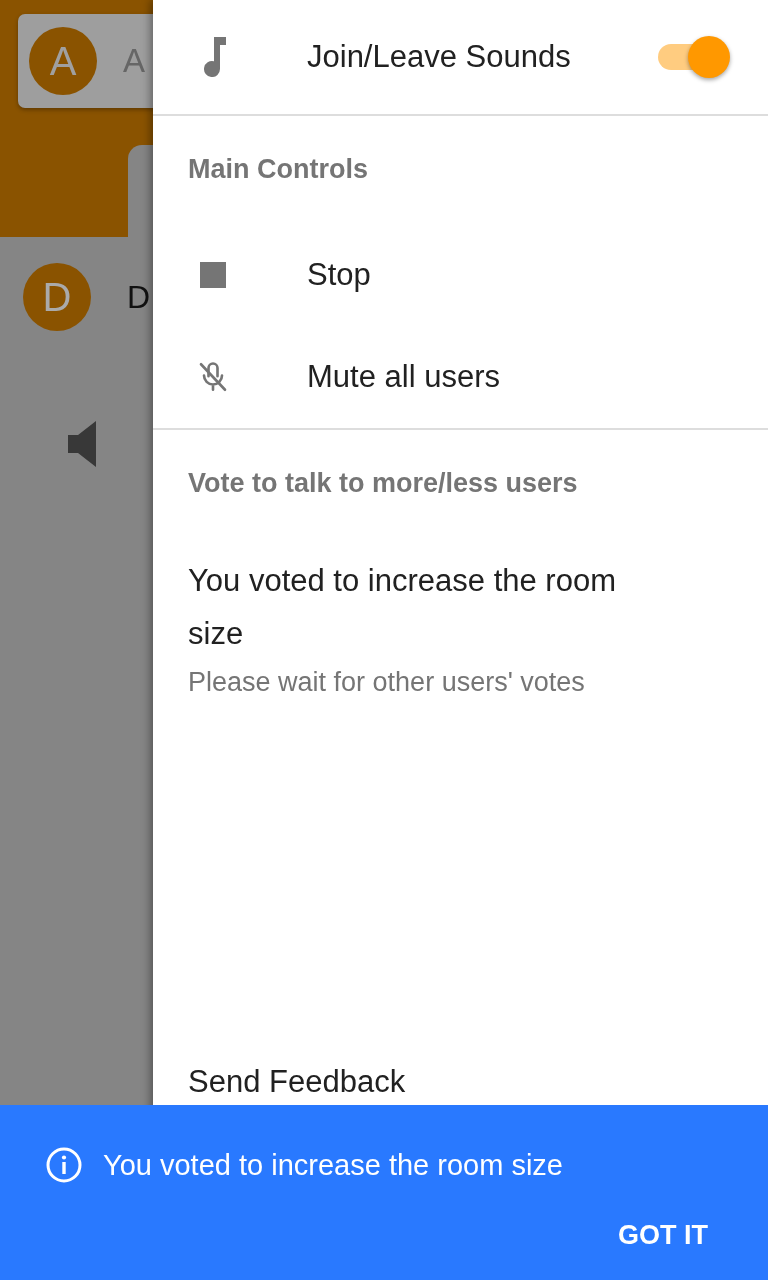  What do you see at coordinates (64, 1165) in the screenshot?
I see `info-icon` at bounding box center [64, 1165].